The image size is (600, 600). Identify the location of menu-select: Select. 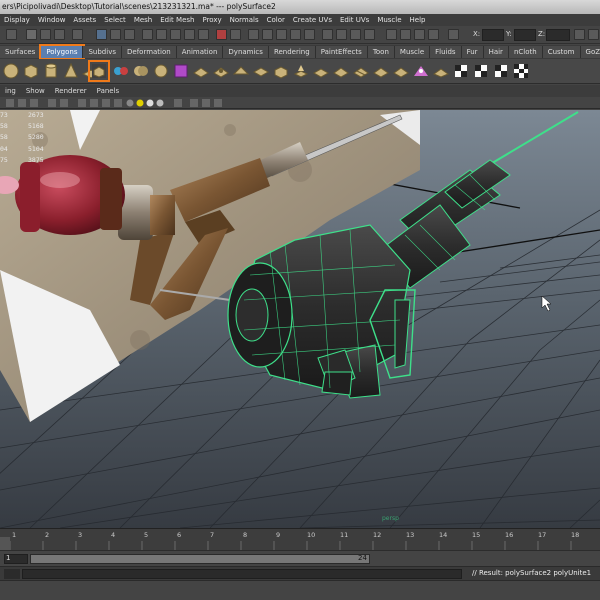
(115, 20).